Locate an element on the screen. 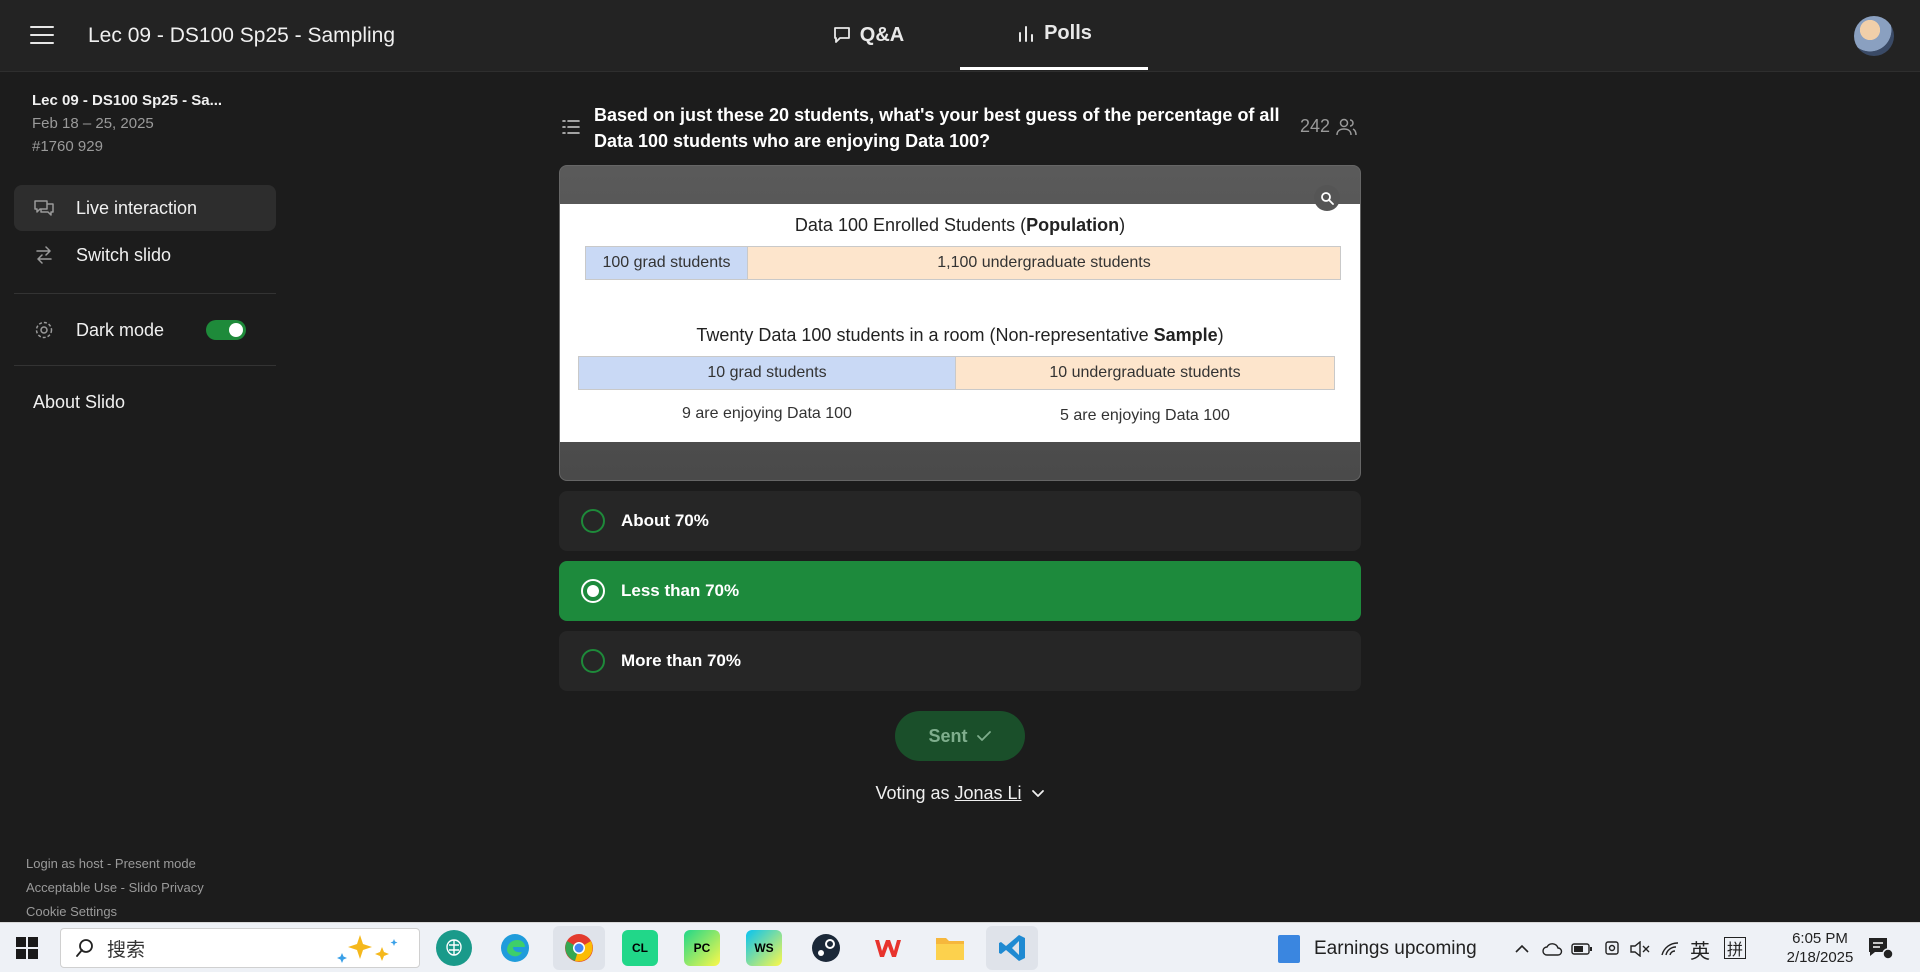 This screenshot has width=1920, height=972. pycharm-icon: PC is located at coordinates (702, 948).